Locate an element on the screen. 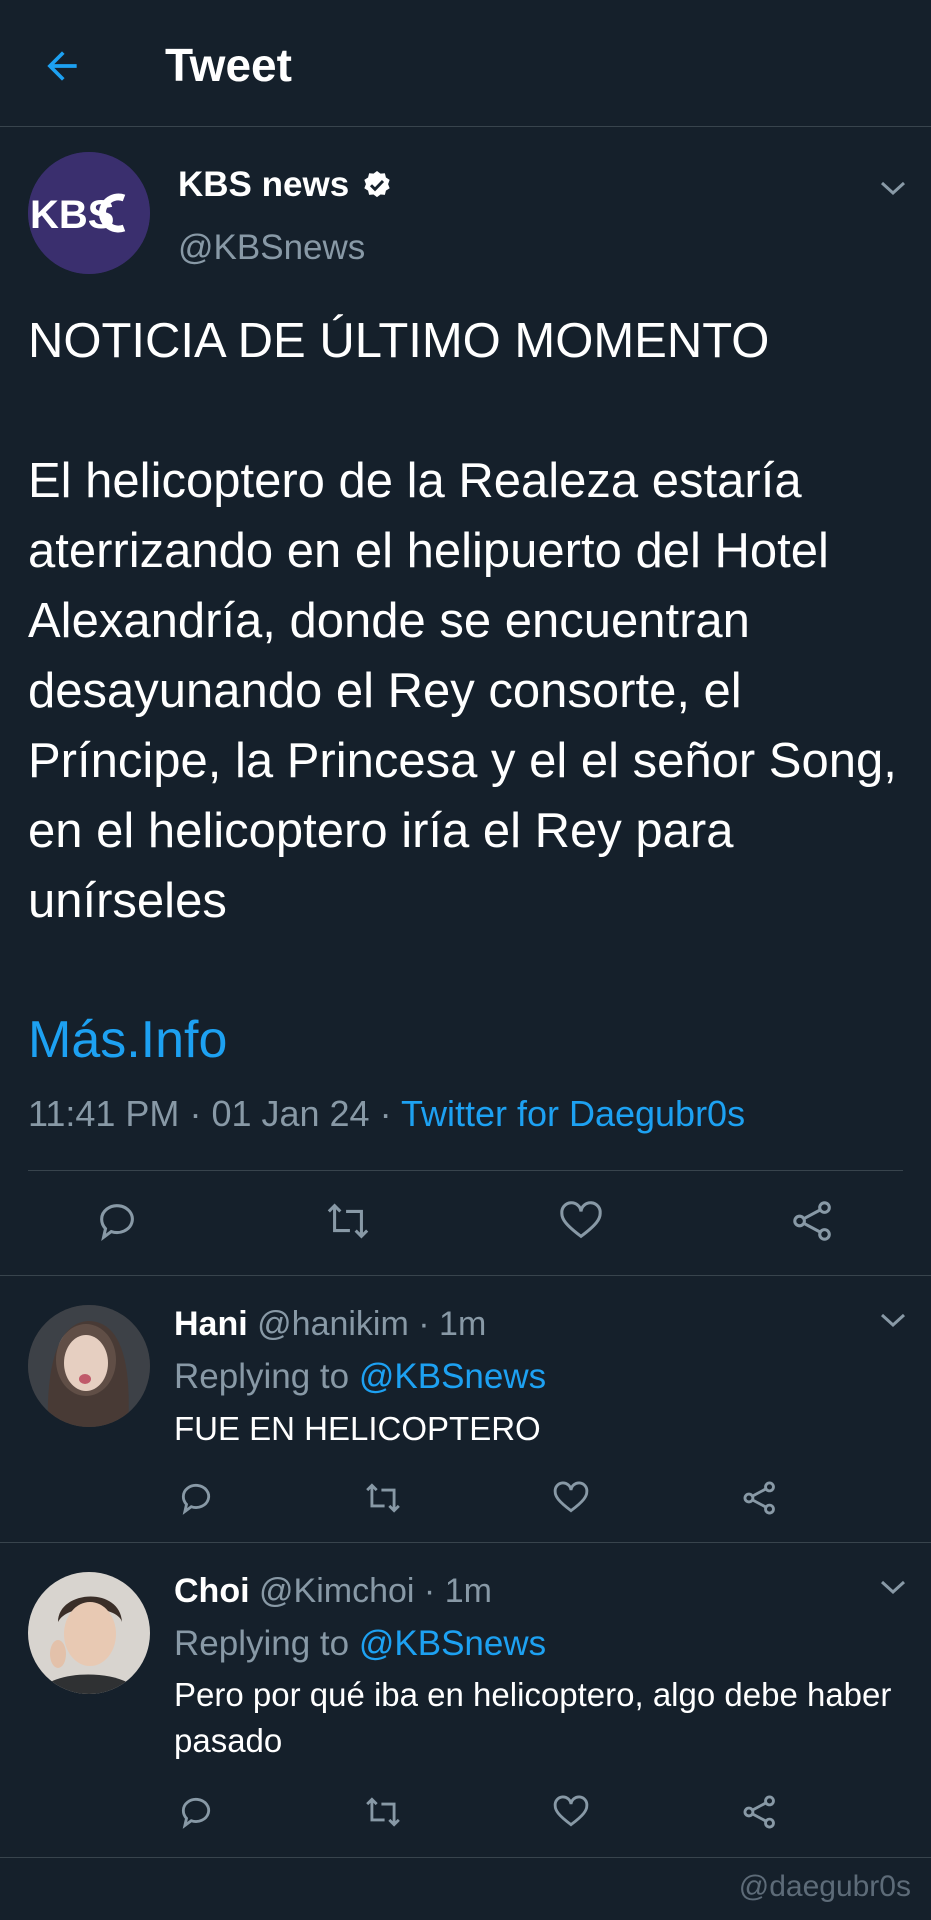  display-name: Choi is located at coordinates (212, 1591).